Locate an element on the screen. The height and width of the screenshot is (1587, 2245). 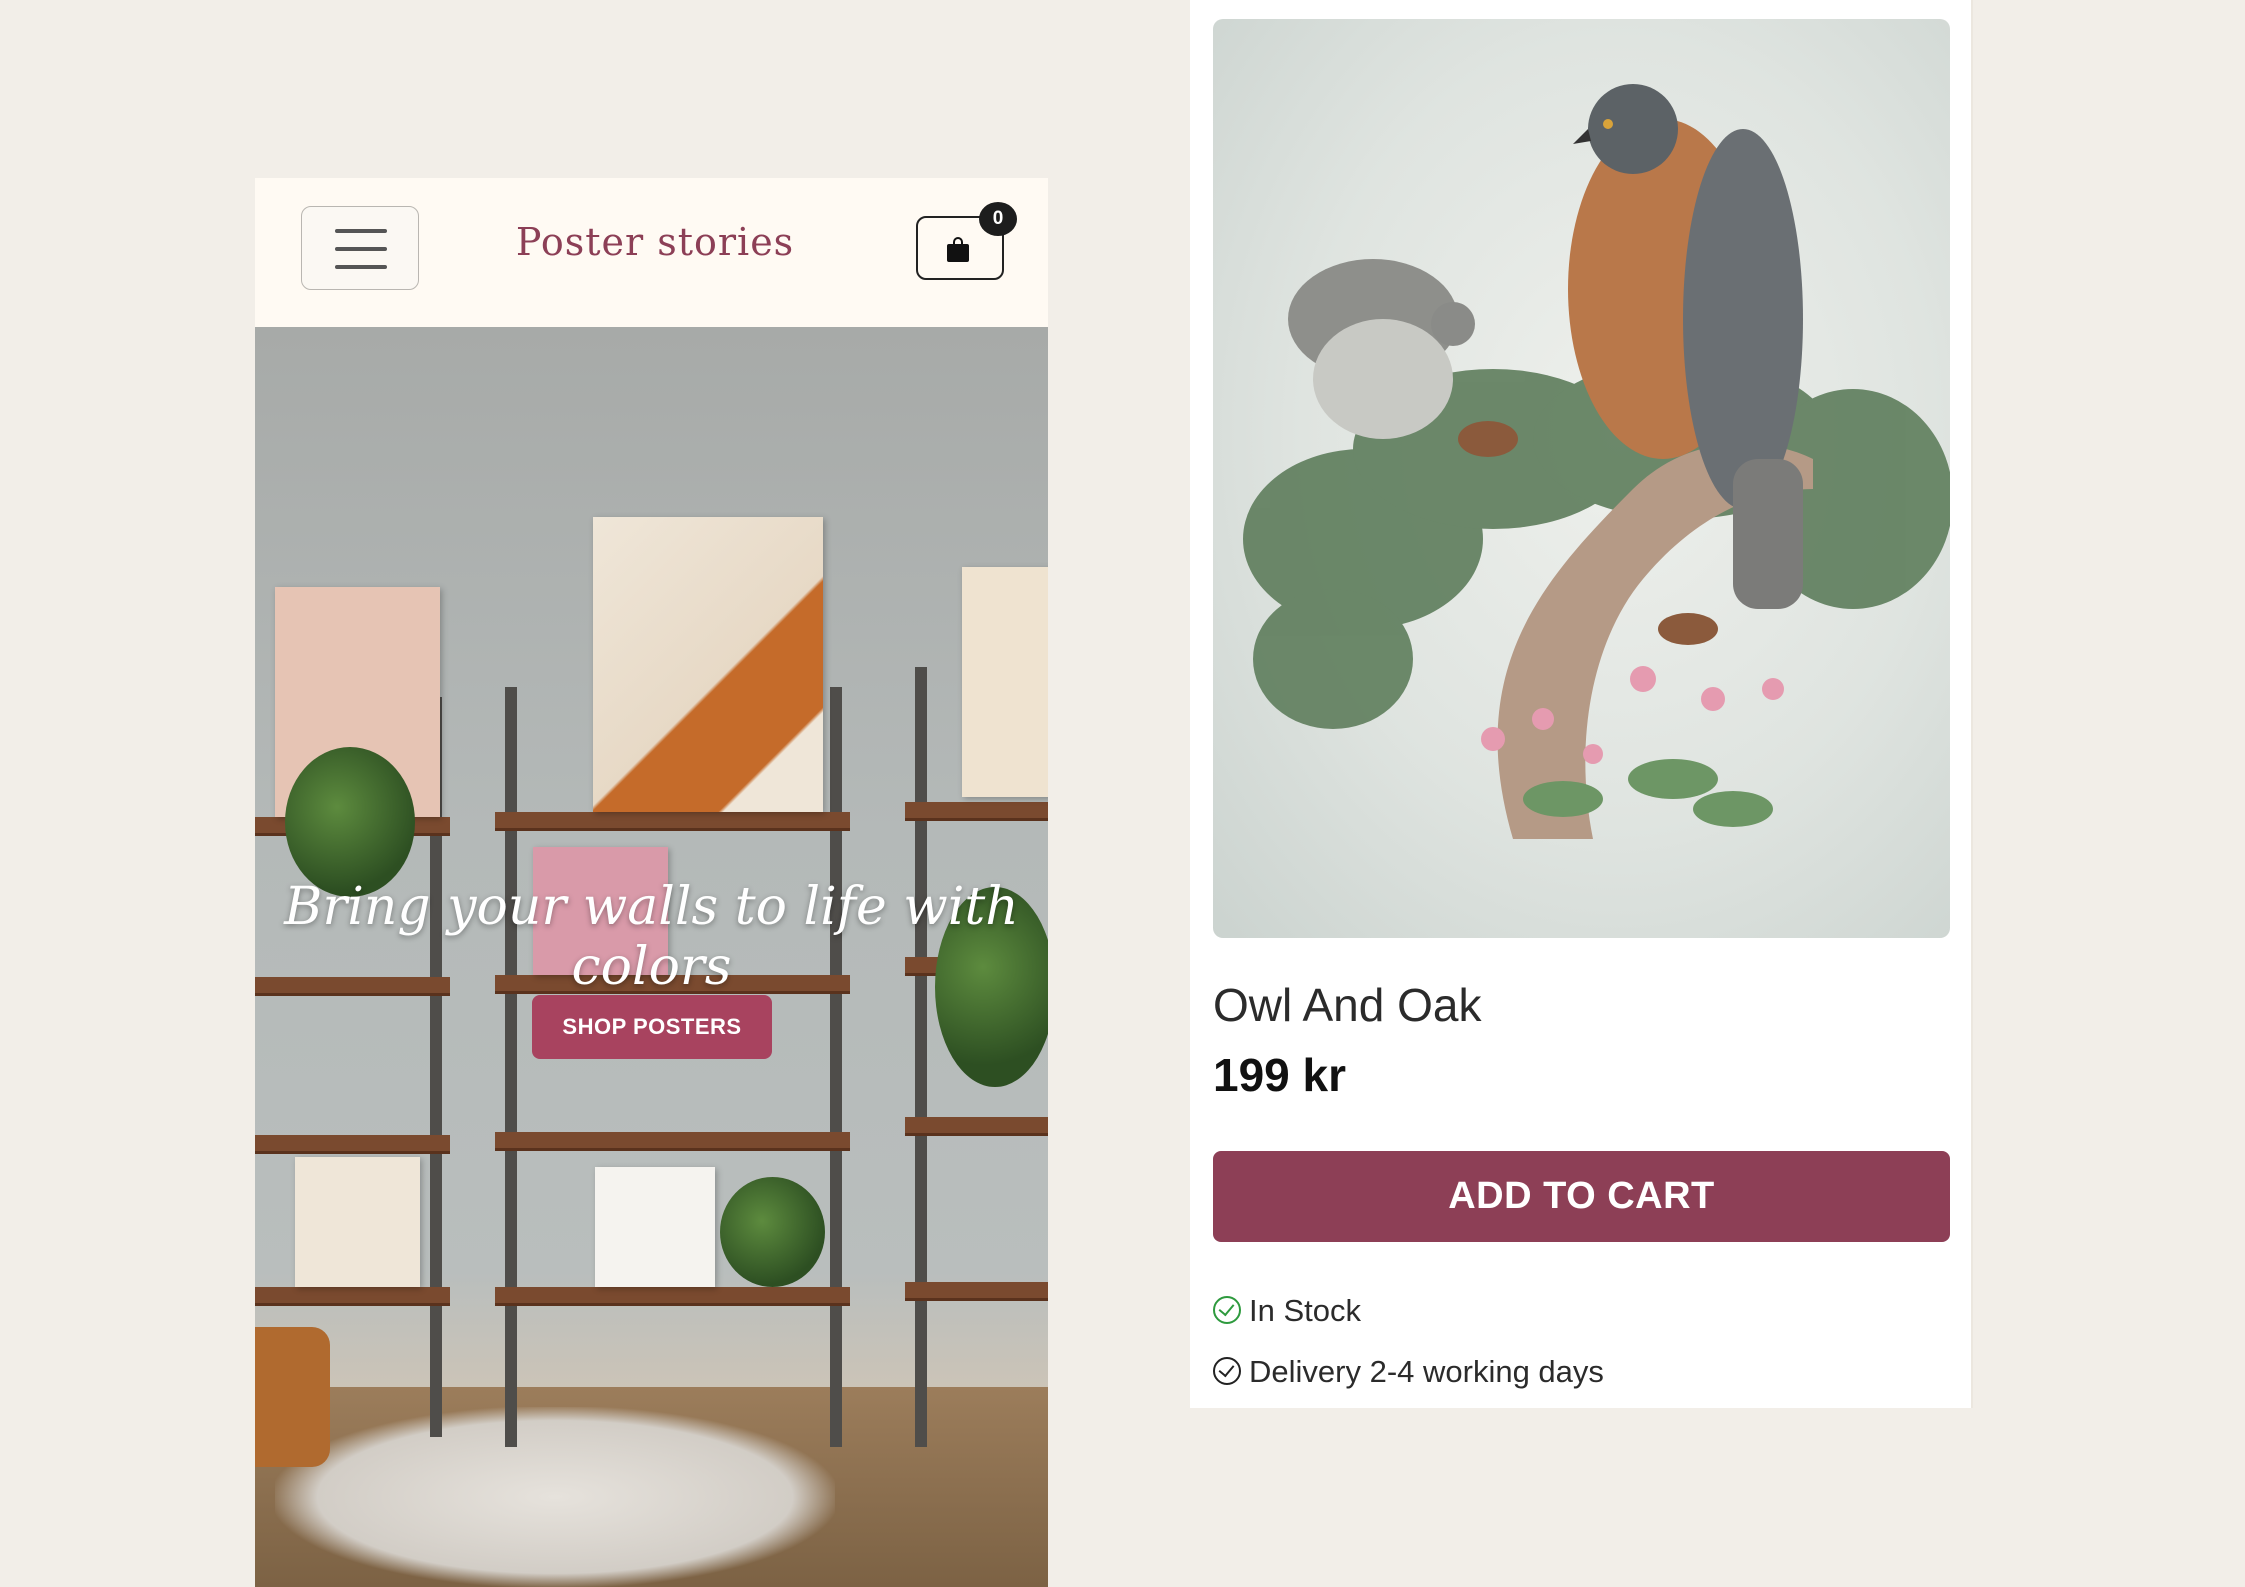
stock-status-text: In Stock is located at coordinates (1305, 1310).